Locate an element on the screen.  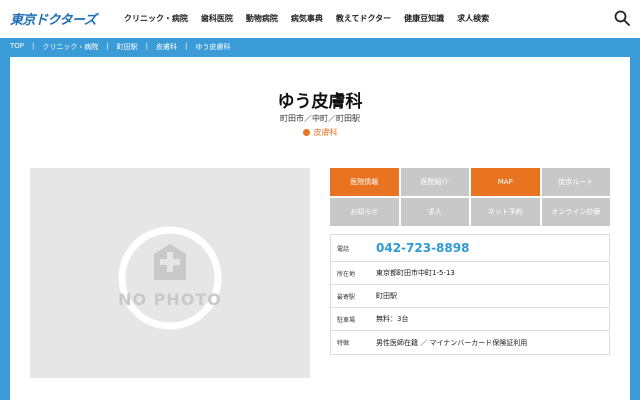
address-value: 東京都町田市中町1-5-13 is located at coordinates (415, 273).